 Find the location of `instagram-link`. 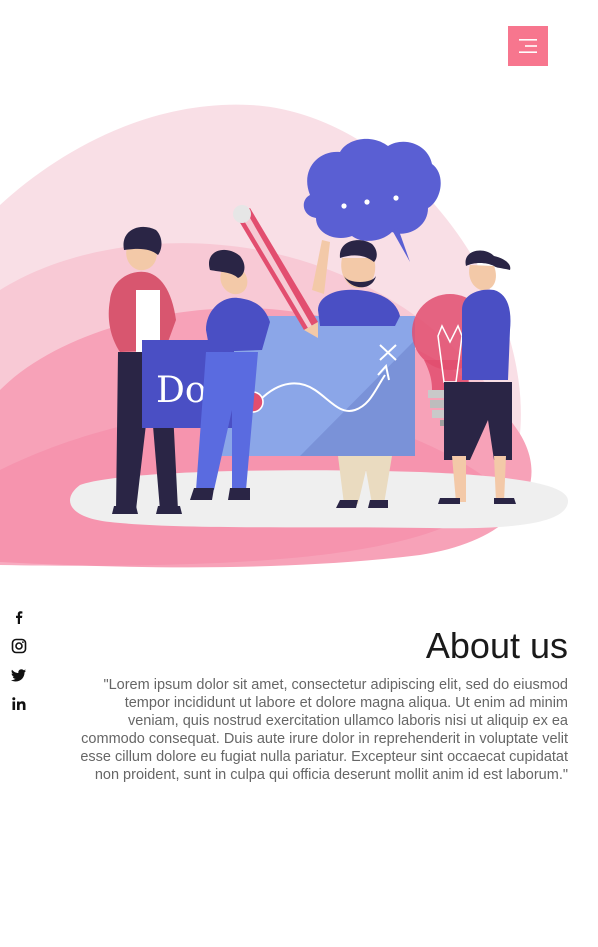

instagram-link is located at coordinates (19, 646).